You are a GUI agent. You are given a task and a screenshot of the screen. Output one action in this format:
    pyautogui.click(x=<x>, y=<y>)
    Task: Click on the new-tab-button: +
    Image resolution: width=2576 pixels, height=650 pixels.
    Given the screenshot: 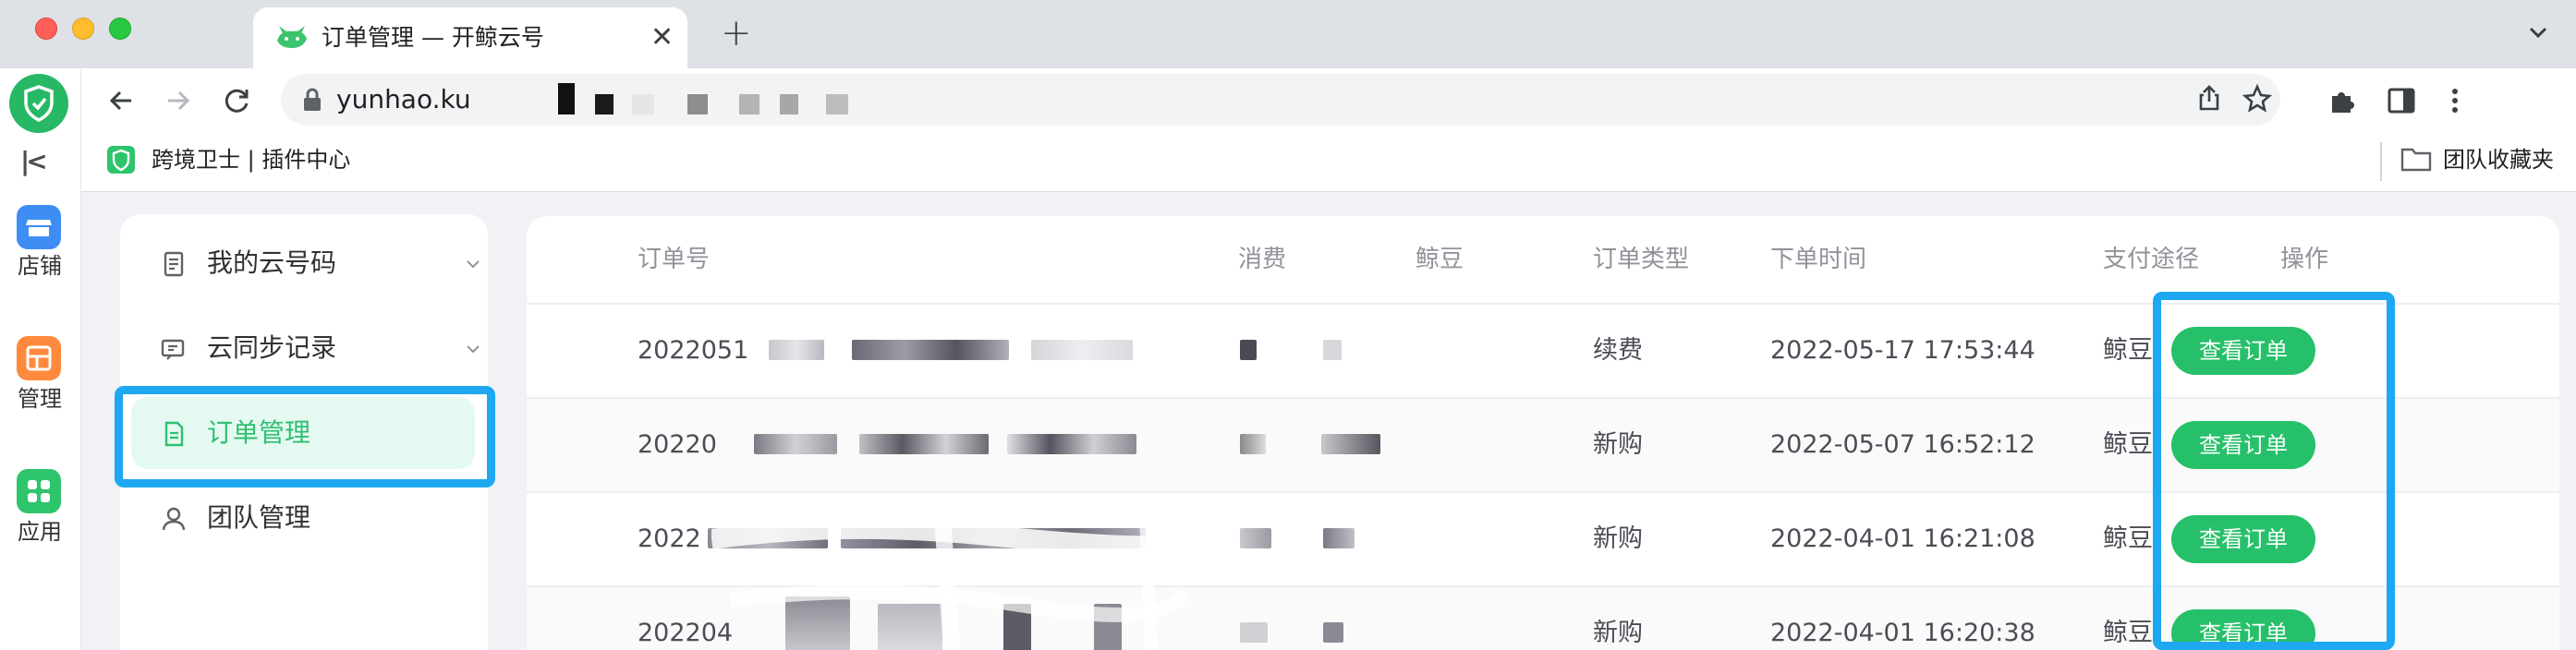 What is the action you would take?
    pyautogui.click(x=736, y=33)
    